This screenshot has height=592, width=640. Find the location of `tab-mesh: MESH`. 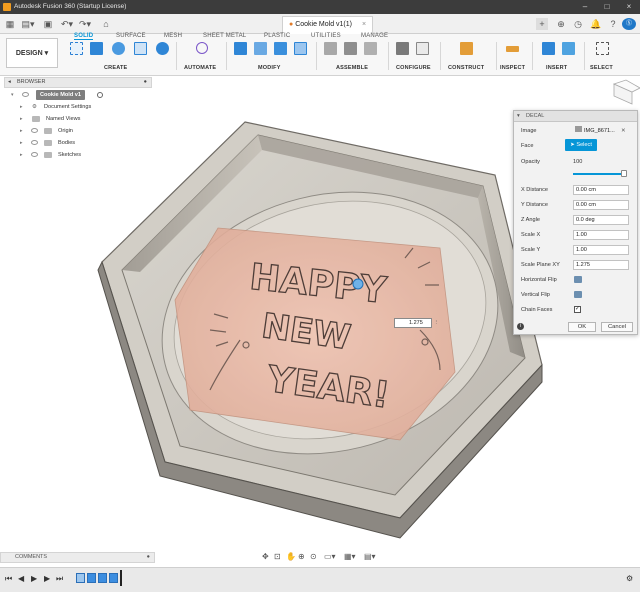

tab-mesh: MESH is located at coordinates (173, 36).